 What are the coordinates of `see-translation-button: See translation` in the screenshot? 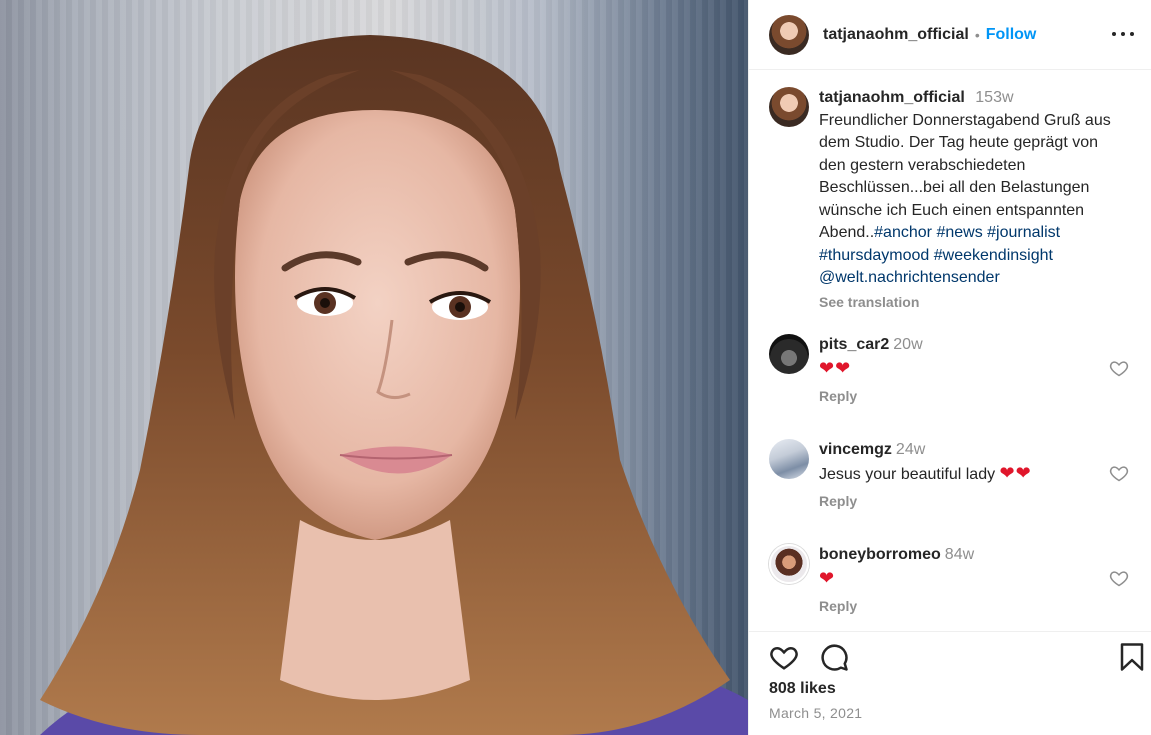 It's located at (974, 302).